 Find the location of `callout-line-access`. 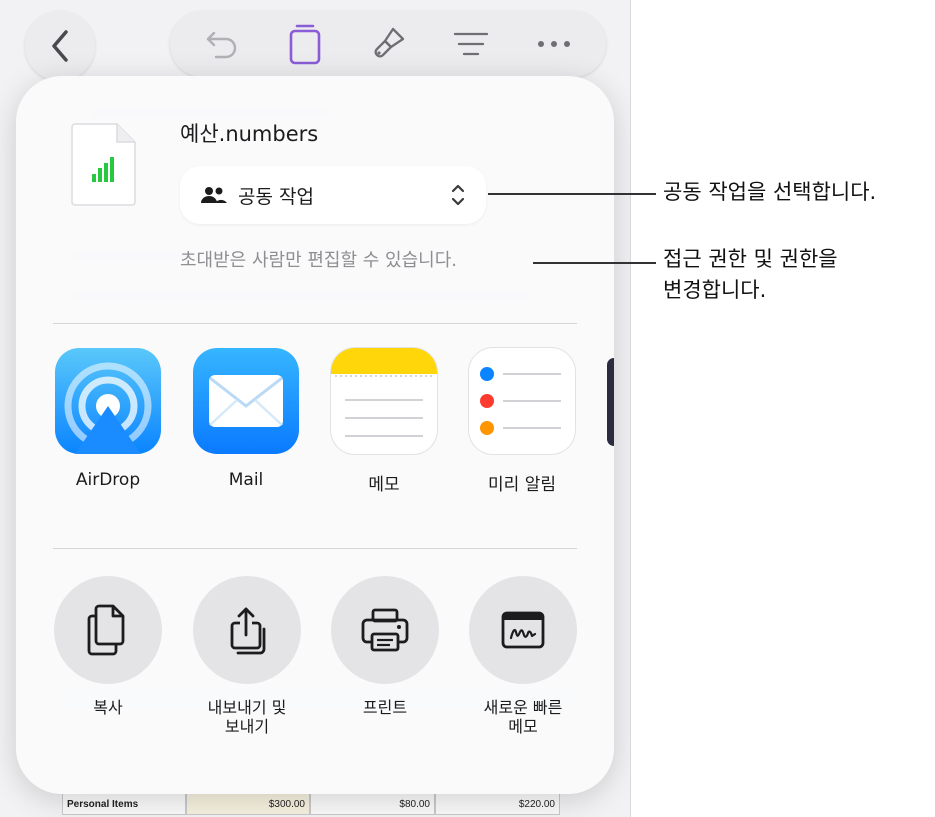

callout-line-access is located at coordinates (594, 263).